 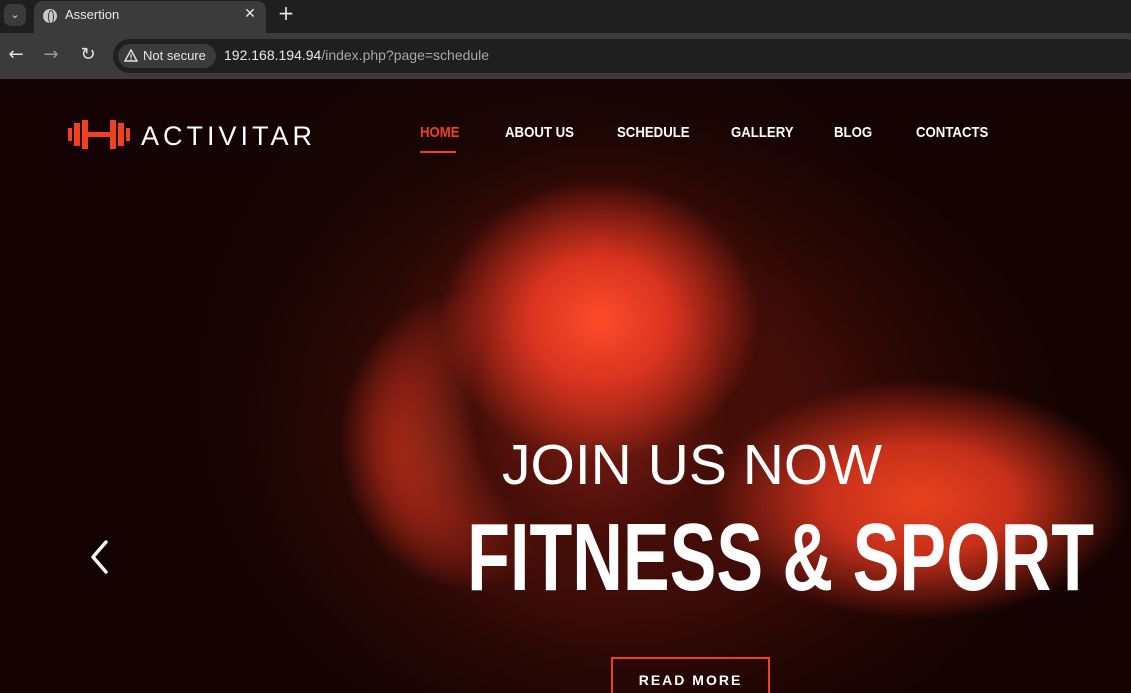 What do you see at coordinates (405, 55) in the screenshot?
I see `url-path: /index.php?page=schedule` at bounding box center [405, 55].